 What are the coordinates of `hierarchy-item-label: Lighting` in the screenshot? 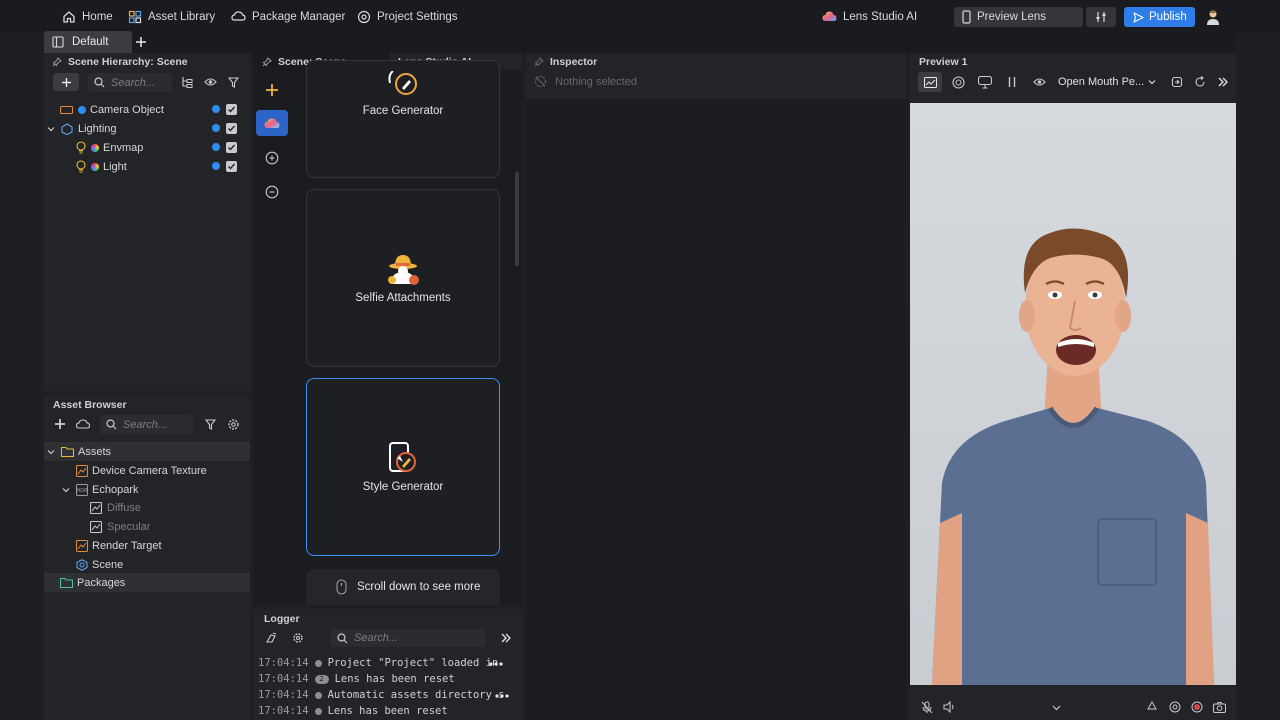 It's located at (97, 128).